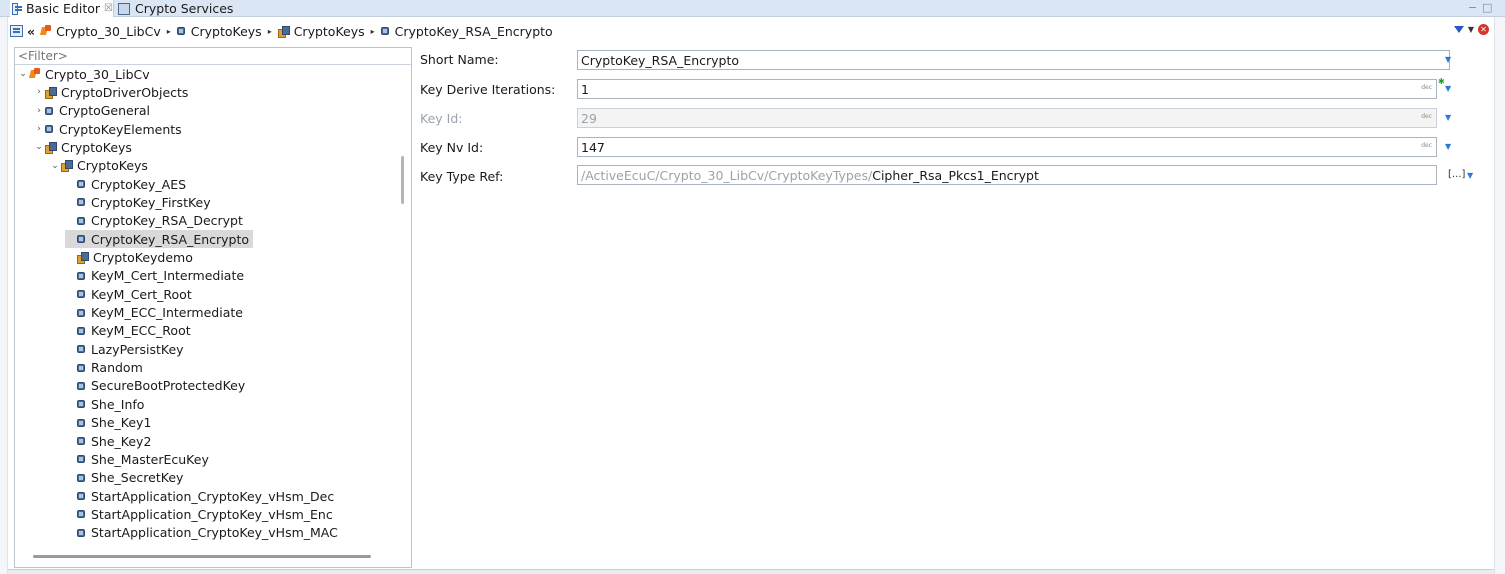  What do you see at coordinates (46, 31) in the screenshot?
I see `module-icon` at bounding box center [46, 31].